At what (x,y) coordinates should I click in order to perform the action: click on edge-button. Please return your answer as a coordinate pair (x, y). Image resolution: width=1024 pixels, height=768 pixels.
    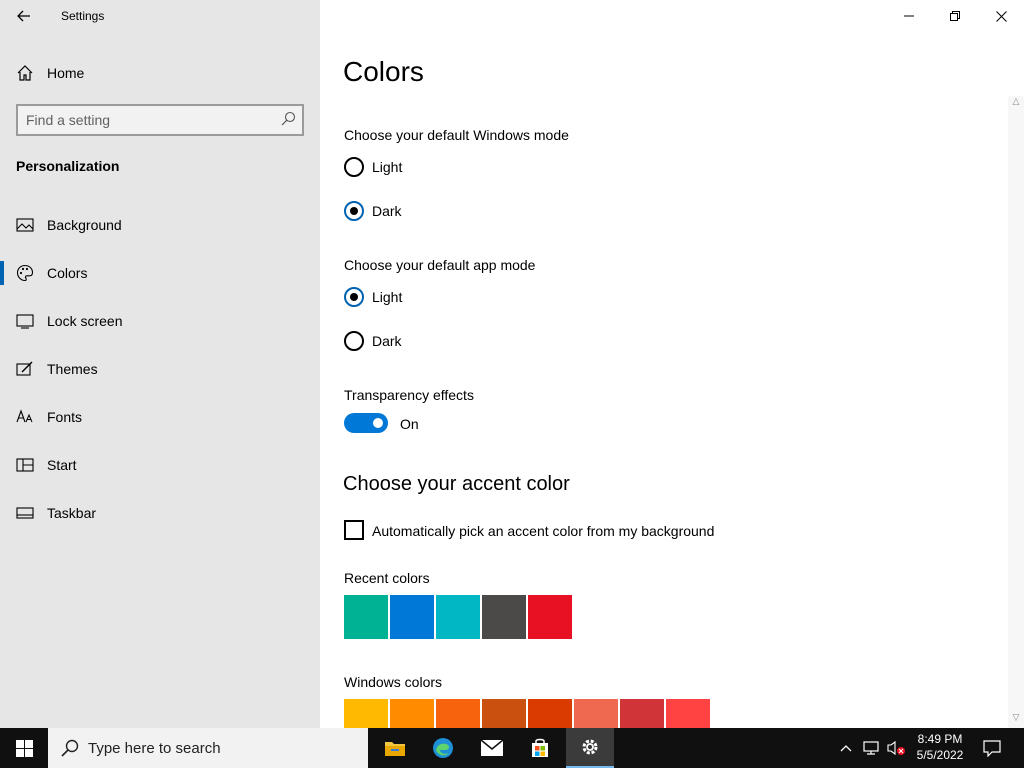
    Looking at the image, I should click on (443, 748).